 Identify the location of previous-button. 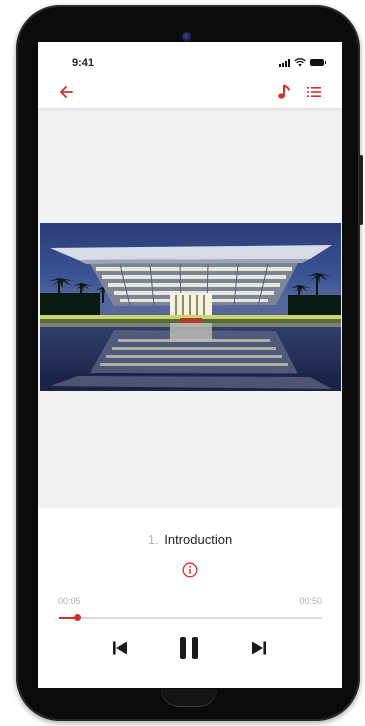
(120, 648).